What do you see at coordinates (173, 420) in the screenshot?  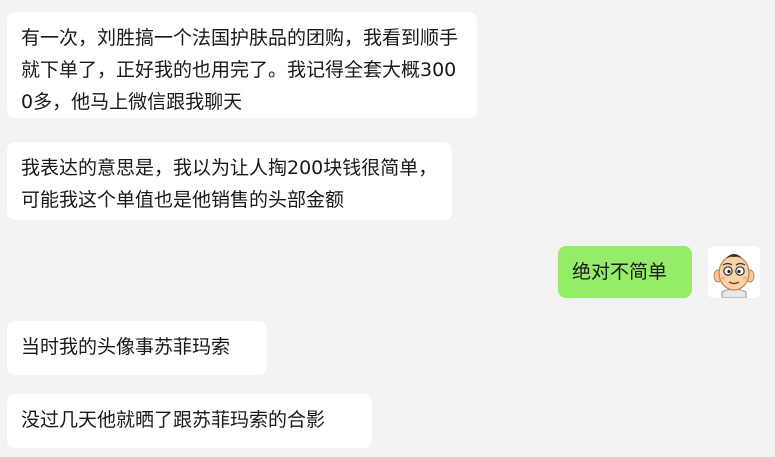 I see `message-text: 没过几天他就晒了跟苏菲玛索的合影` at bounding box center [173, 420].